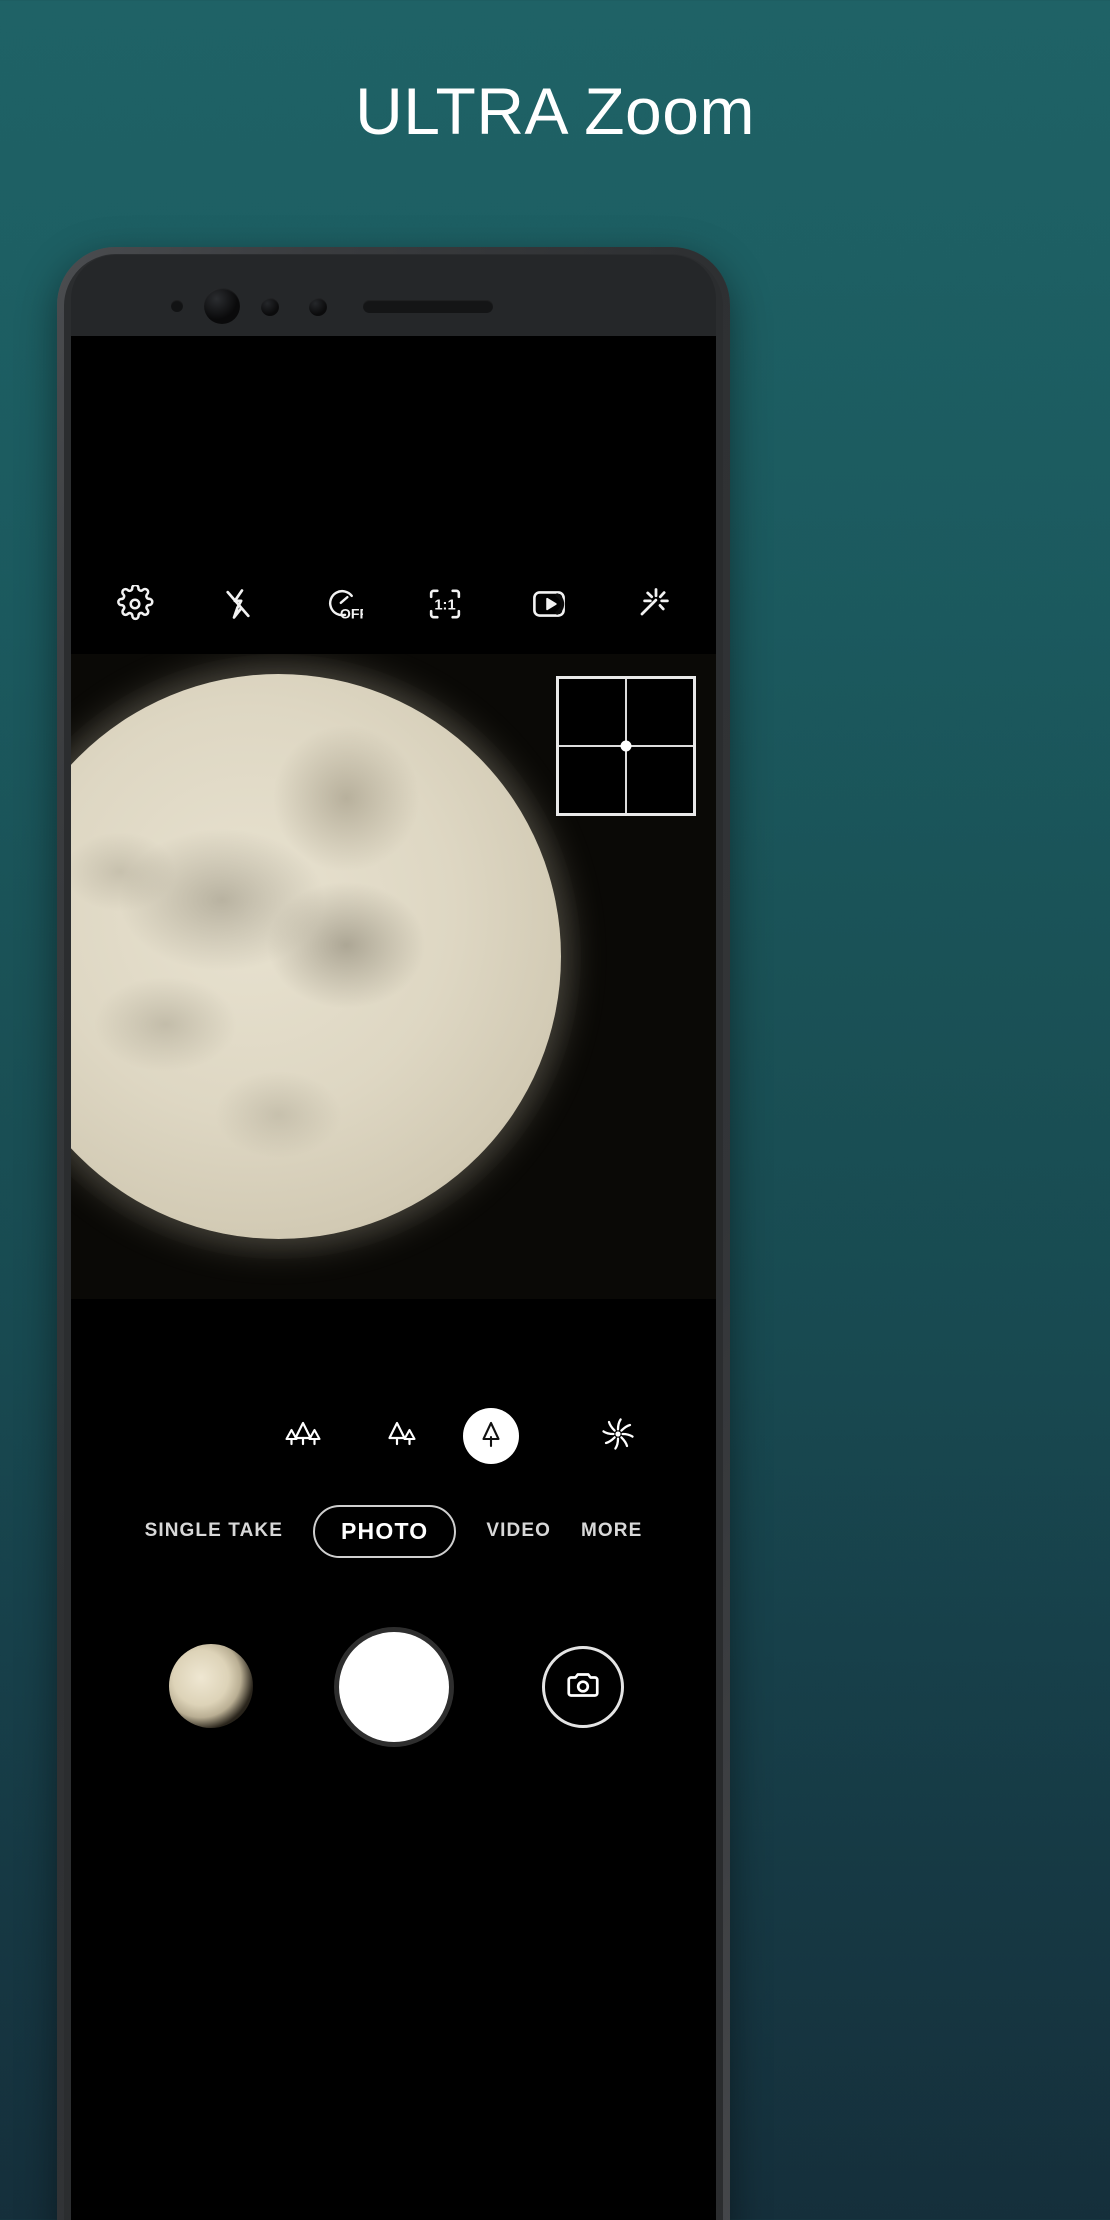  I want to click on camera-mode-bar: SINGLE TAKE PHOTO VIDEO MORE, so click(393, 1531).